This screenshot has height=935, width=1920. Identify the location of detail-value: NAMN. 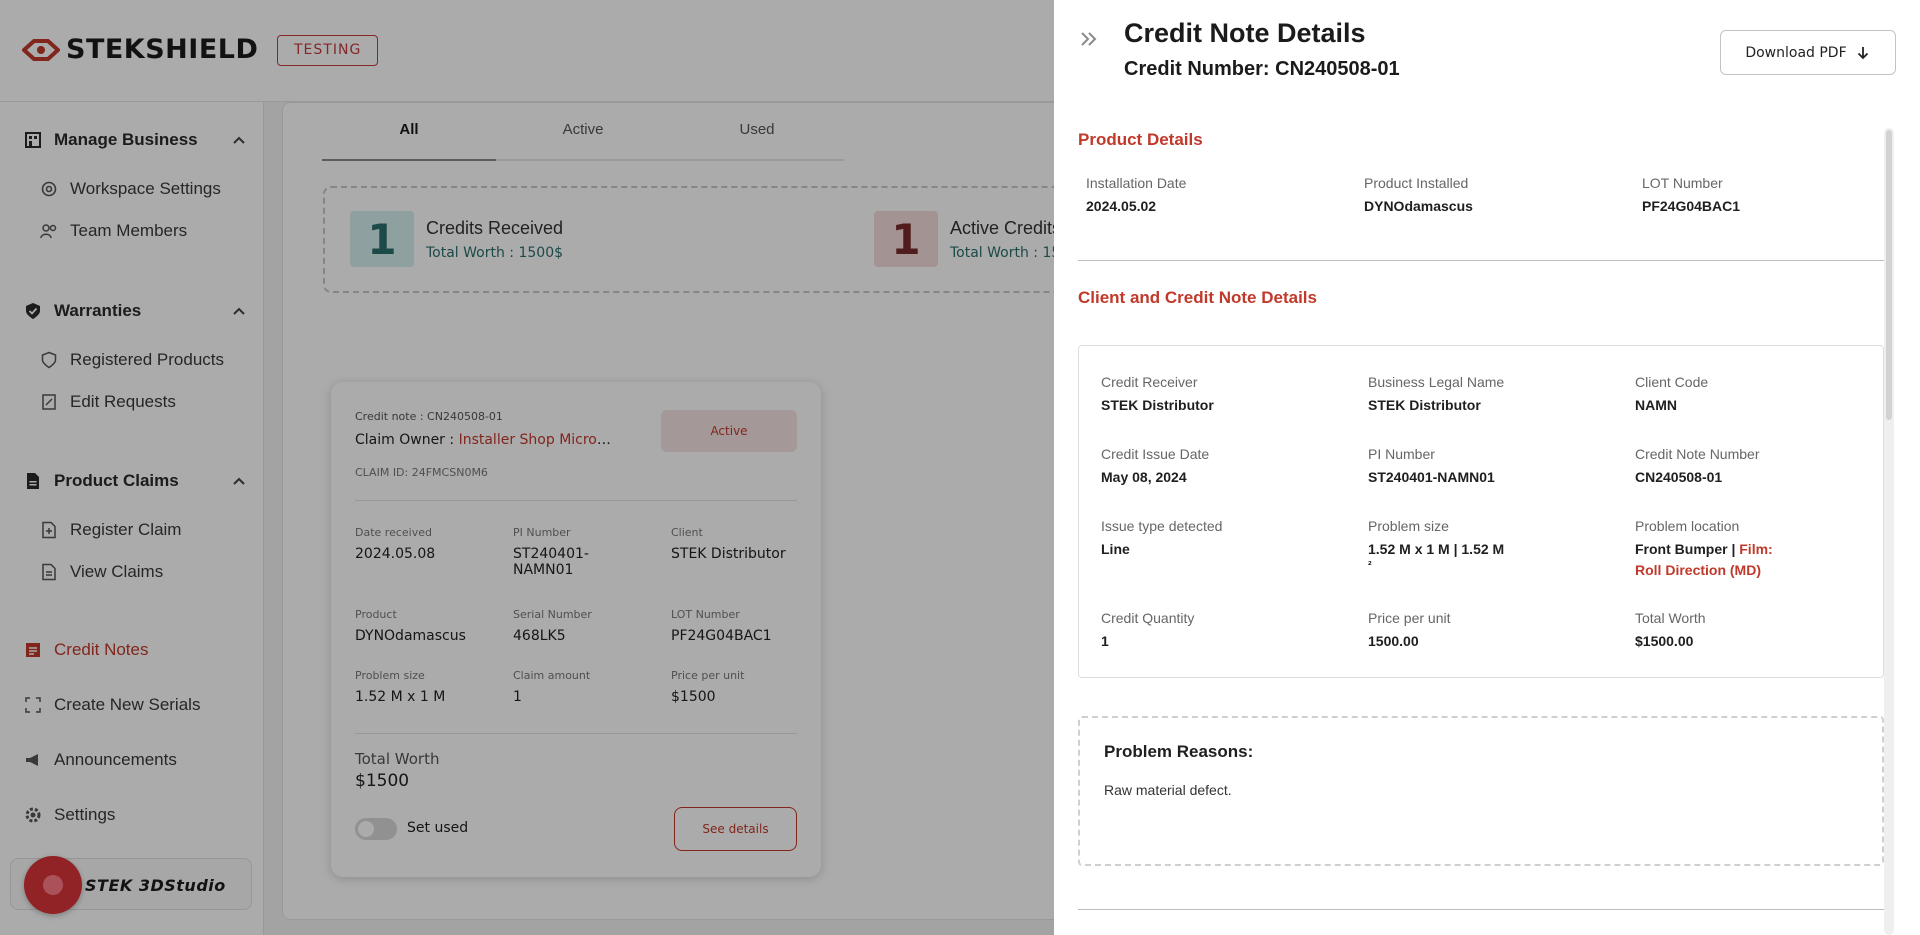
(1656, 405).